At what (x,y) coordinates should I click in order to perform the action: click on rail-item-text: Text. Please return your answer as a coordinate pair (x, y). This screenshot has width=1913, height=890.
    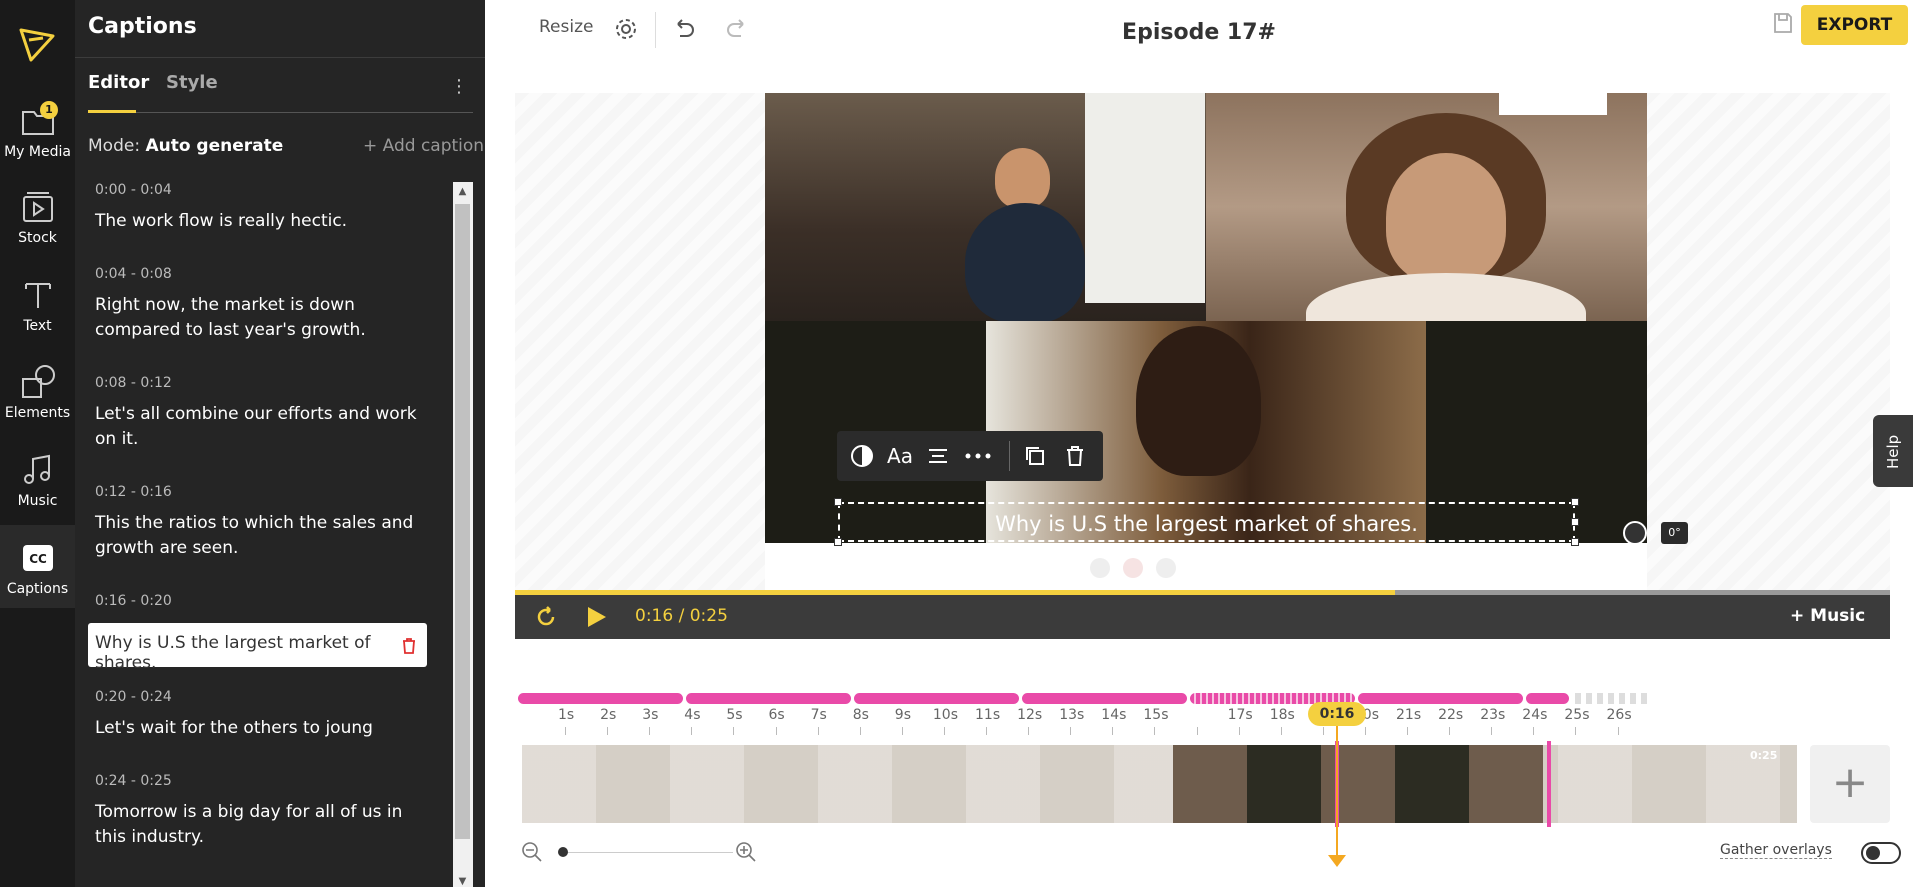
    Looking at the image, I should click on (37, 303).